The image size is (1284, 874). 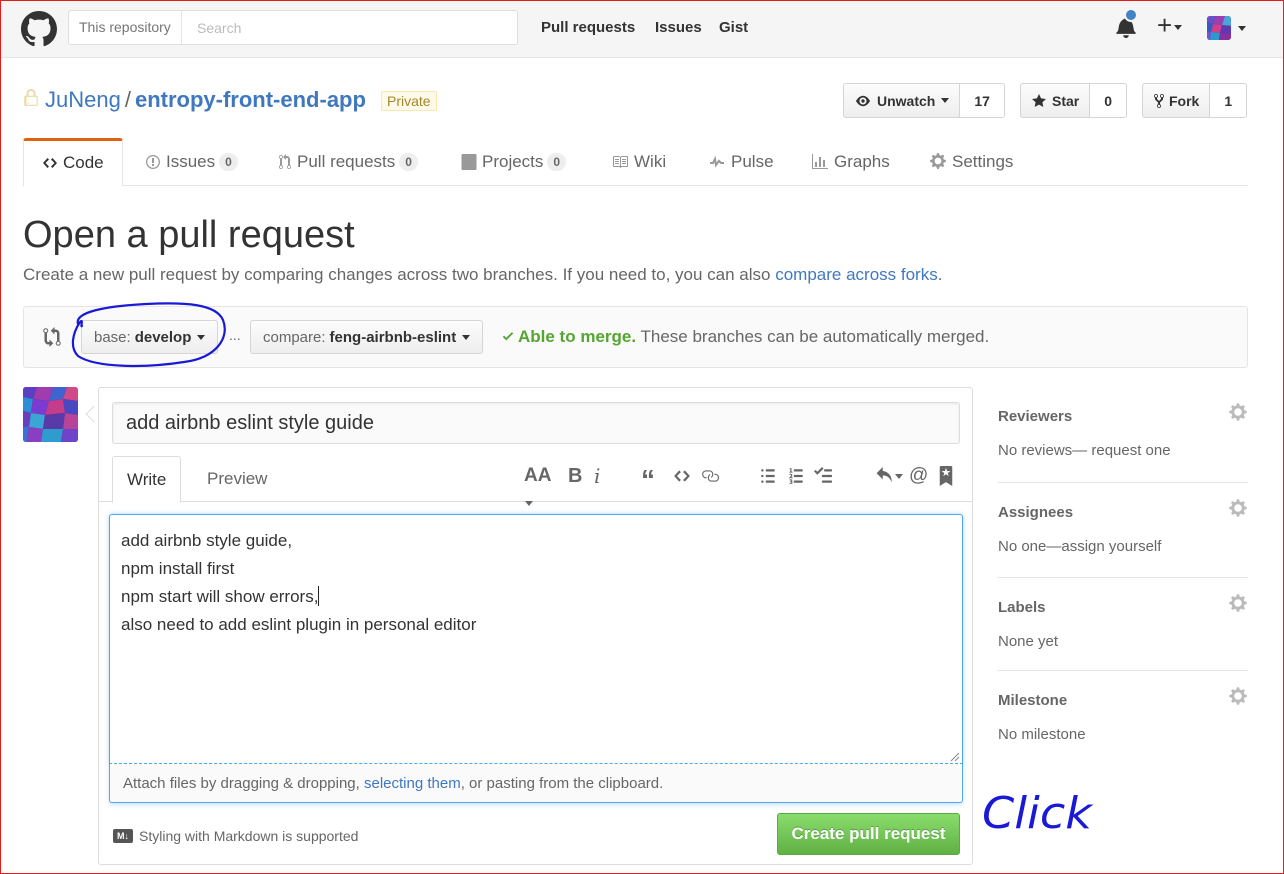 I want to click on compare-across-forks-link: compare across forks, so click(x=856, y=274).